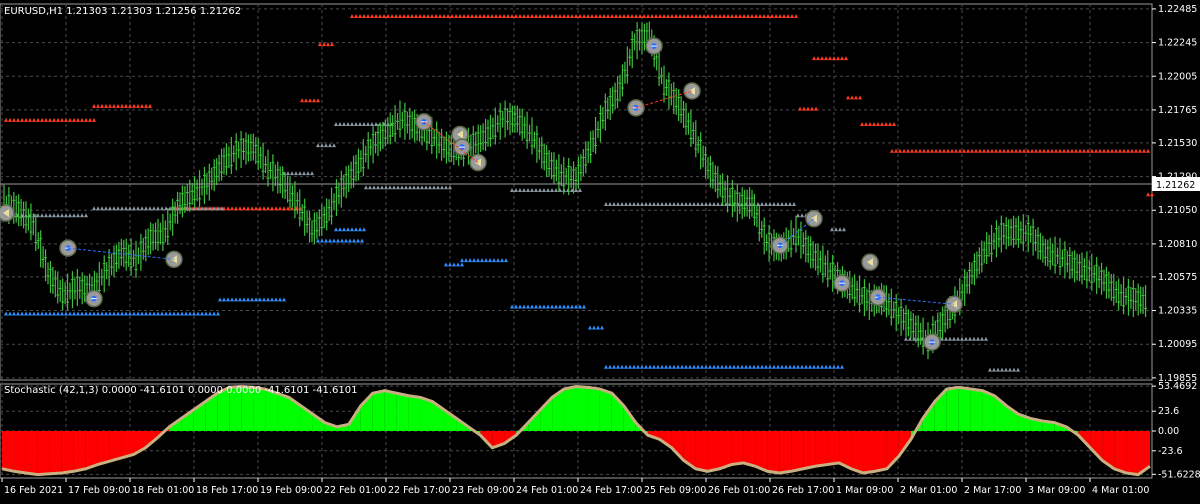 The height and width of the screenshot is (504, 1200). What do you see at coordinates (408, 187) in the screenshot?
I see `neutral-level` at bounding box center [408, 187].